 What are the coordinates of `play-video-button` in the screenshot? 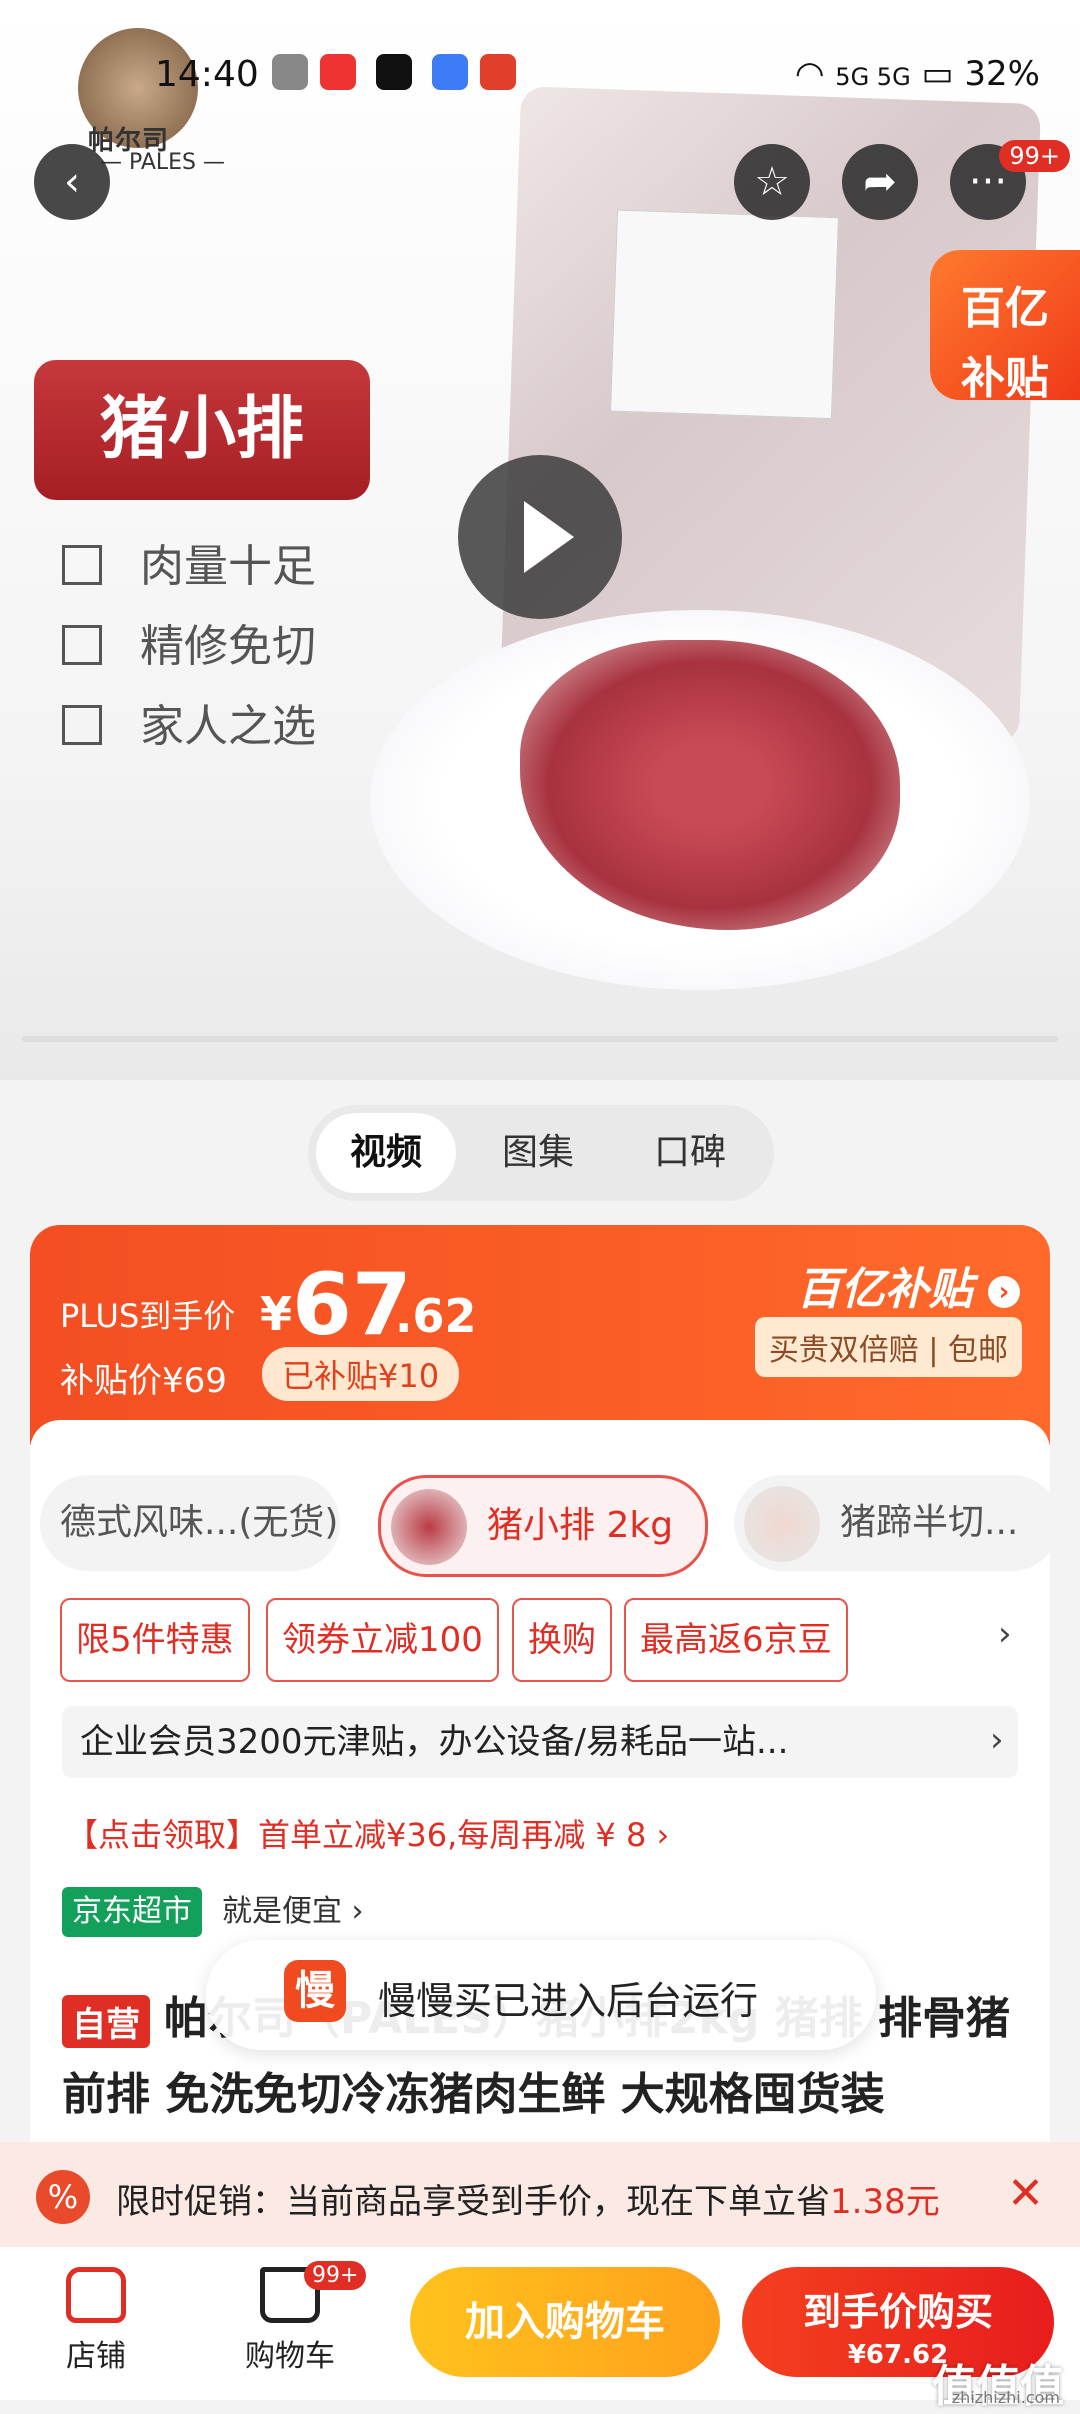 It's located at (540, 537).